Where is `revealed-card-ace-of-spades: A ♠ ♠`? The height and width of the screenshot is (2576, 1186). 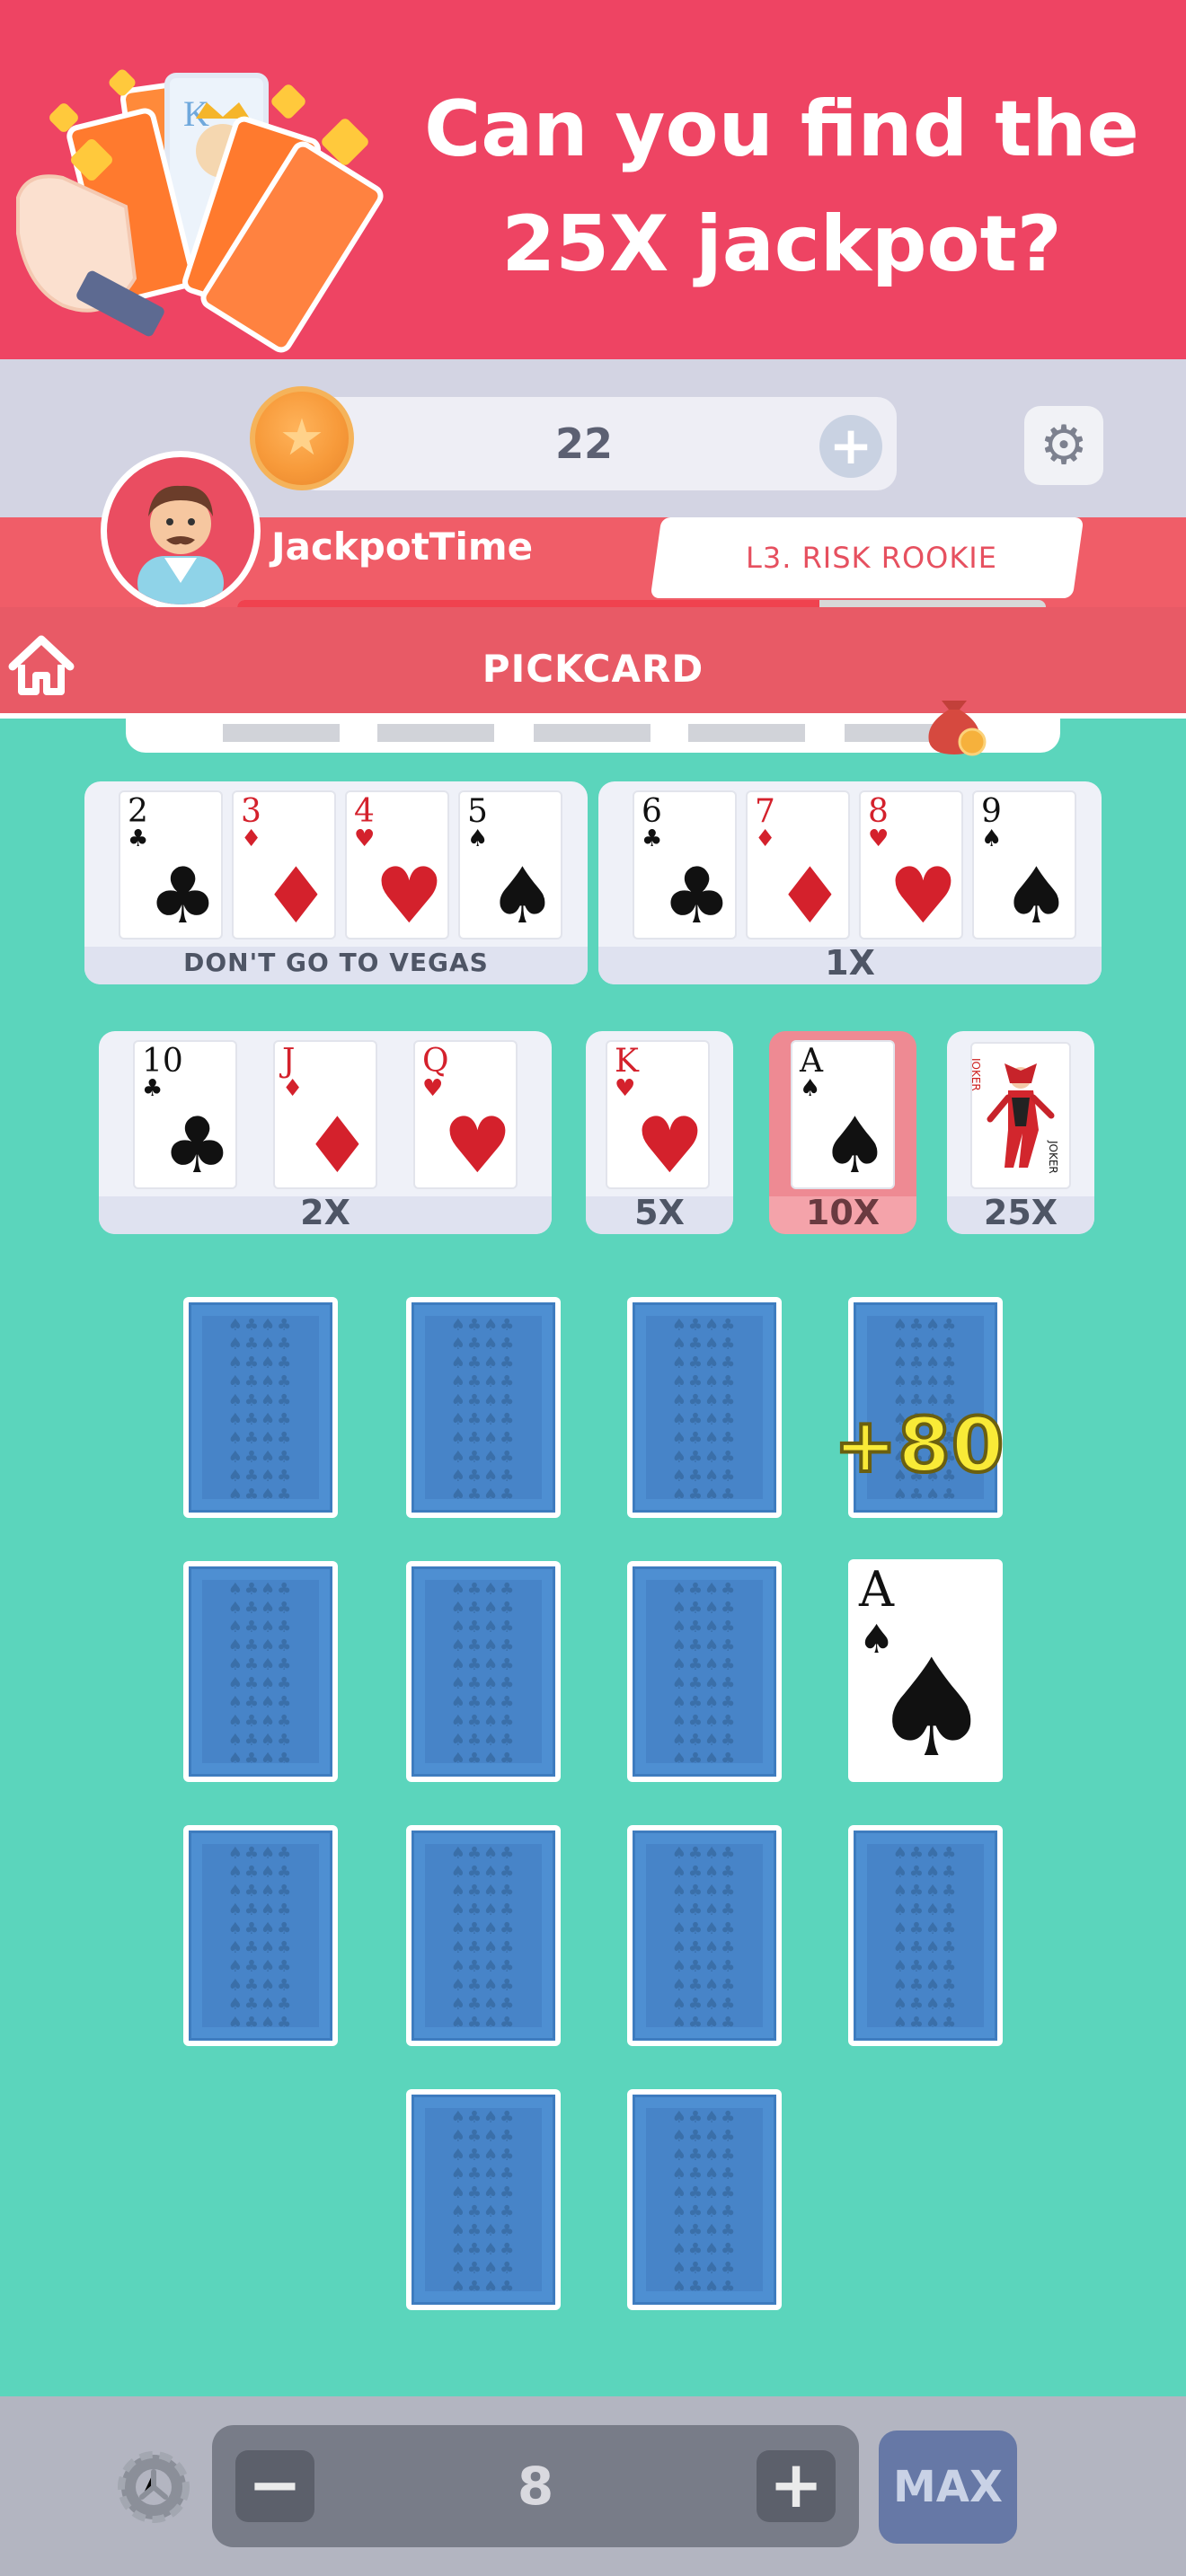 revealed-card-ace-of-spades: A ♠ ♠ is located at coordinates (925, 1672).